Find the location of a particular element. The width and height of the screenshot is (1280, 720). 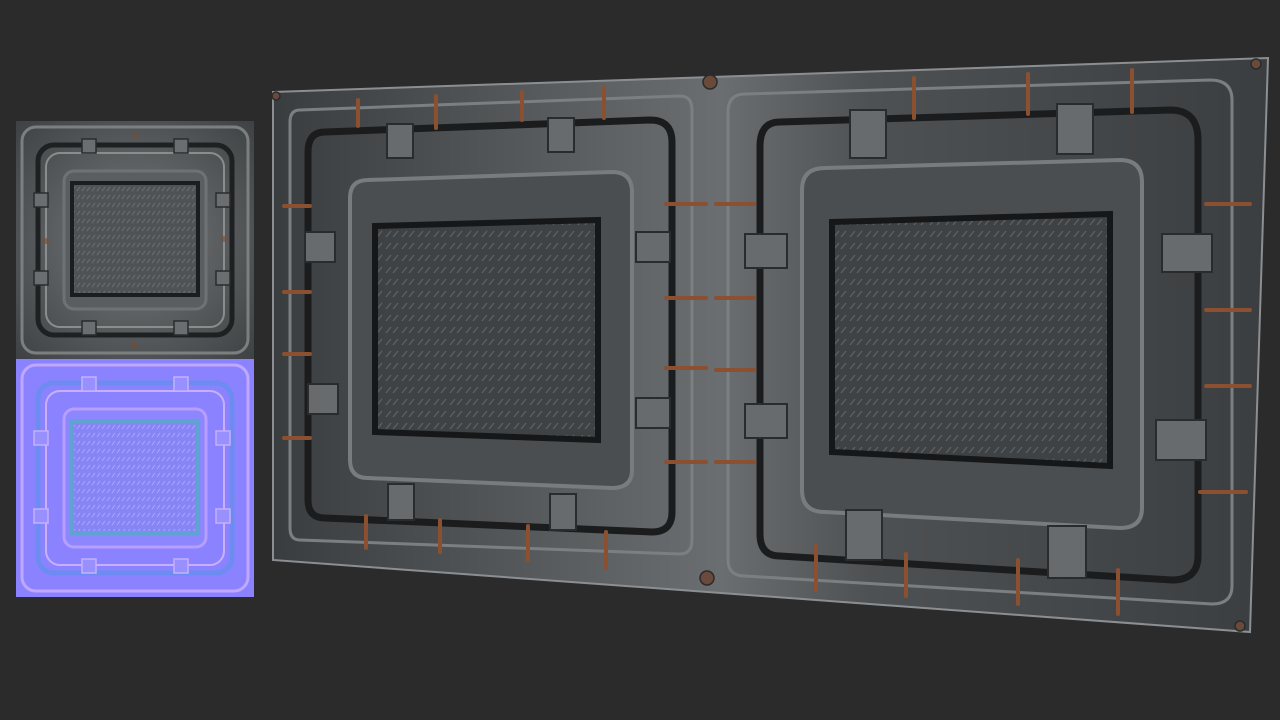

normal-map-image is located at coordinates (135, 478).